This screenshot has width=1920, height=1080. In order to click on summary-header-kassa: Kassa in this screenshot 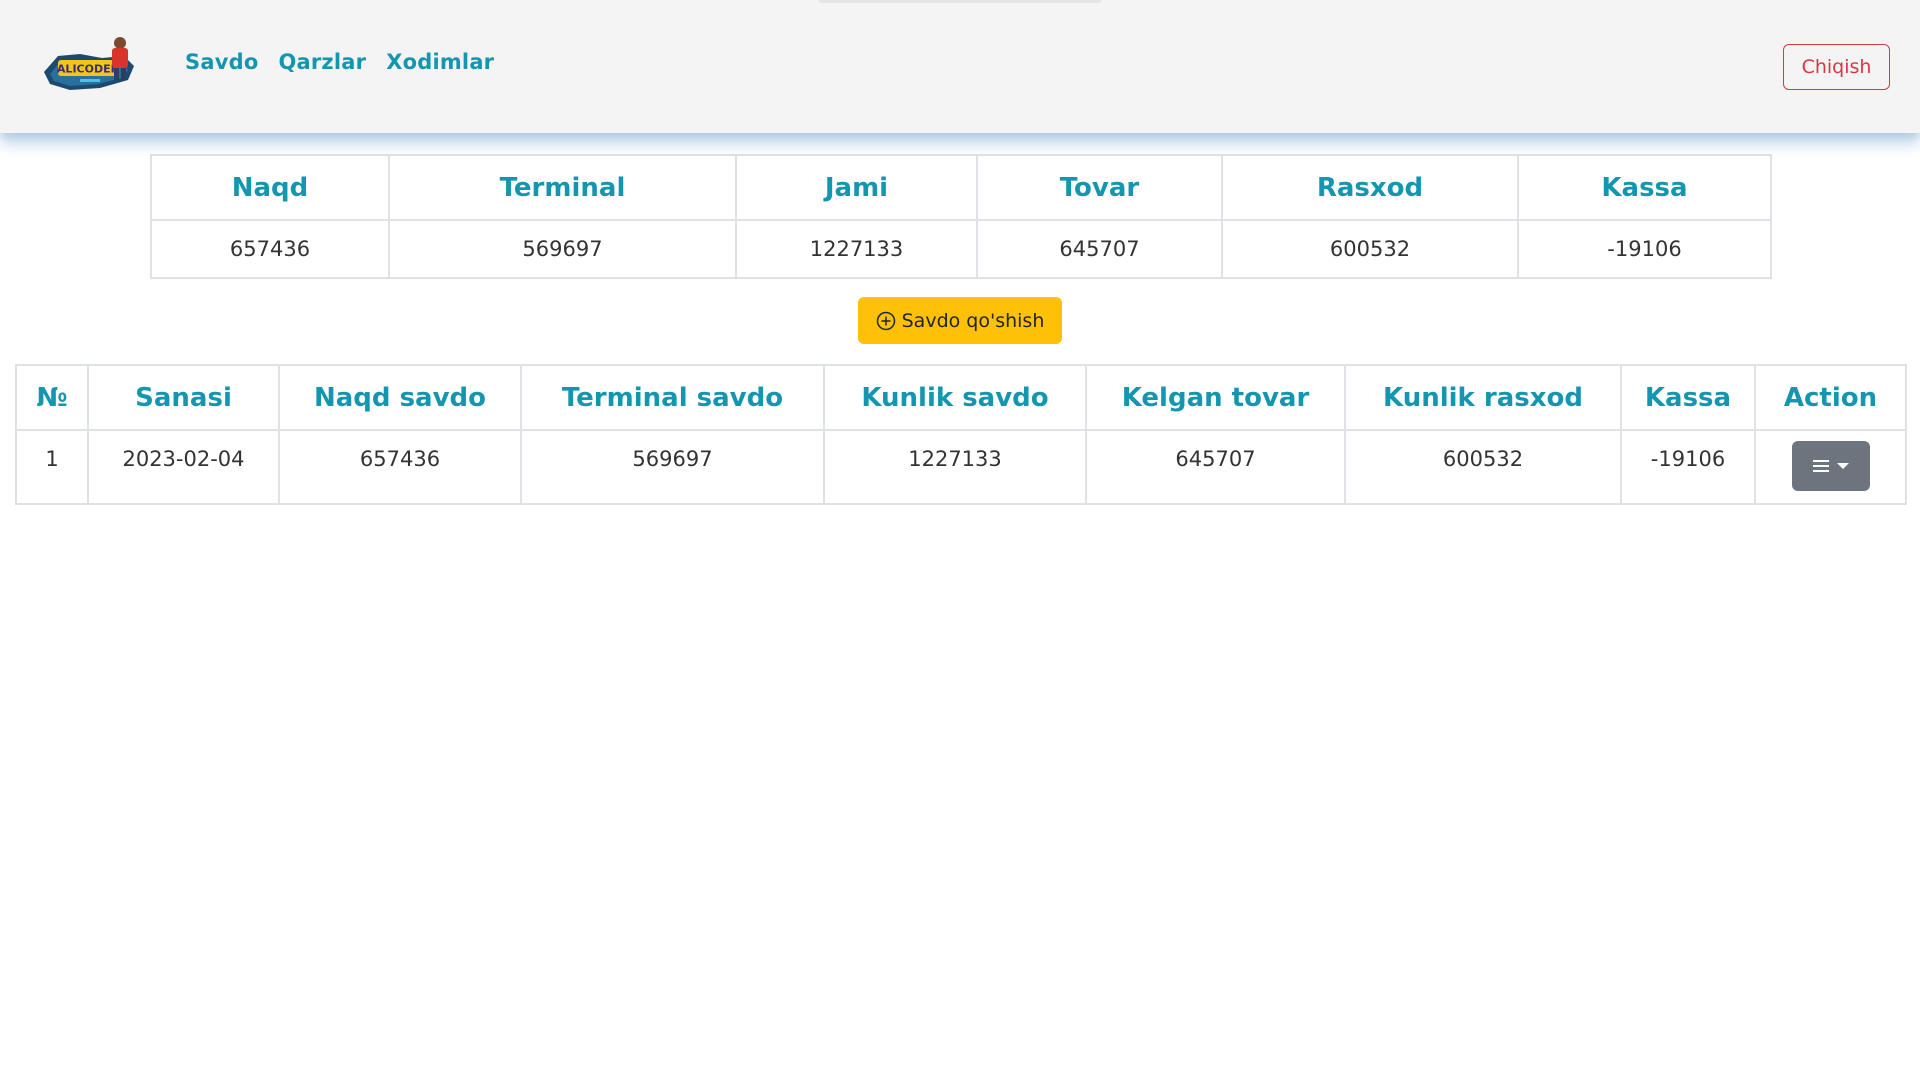, I will do `click(1644, 187)`.